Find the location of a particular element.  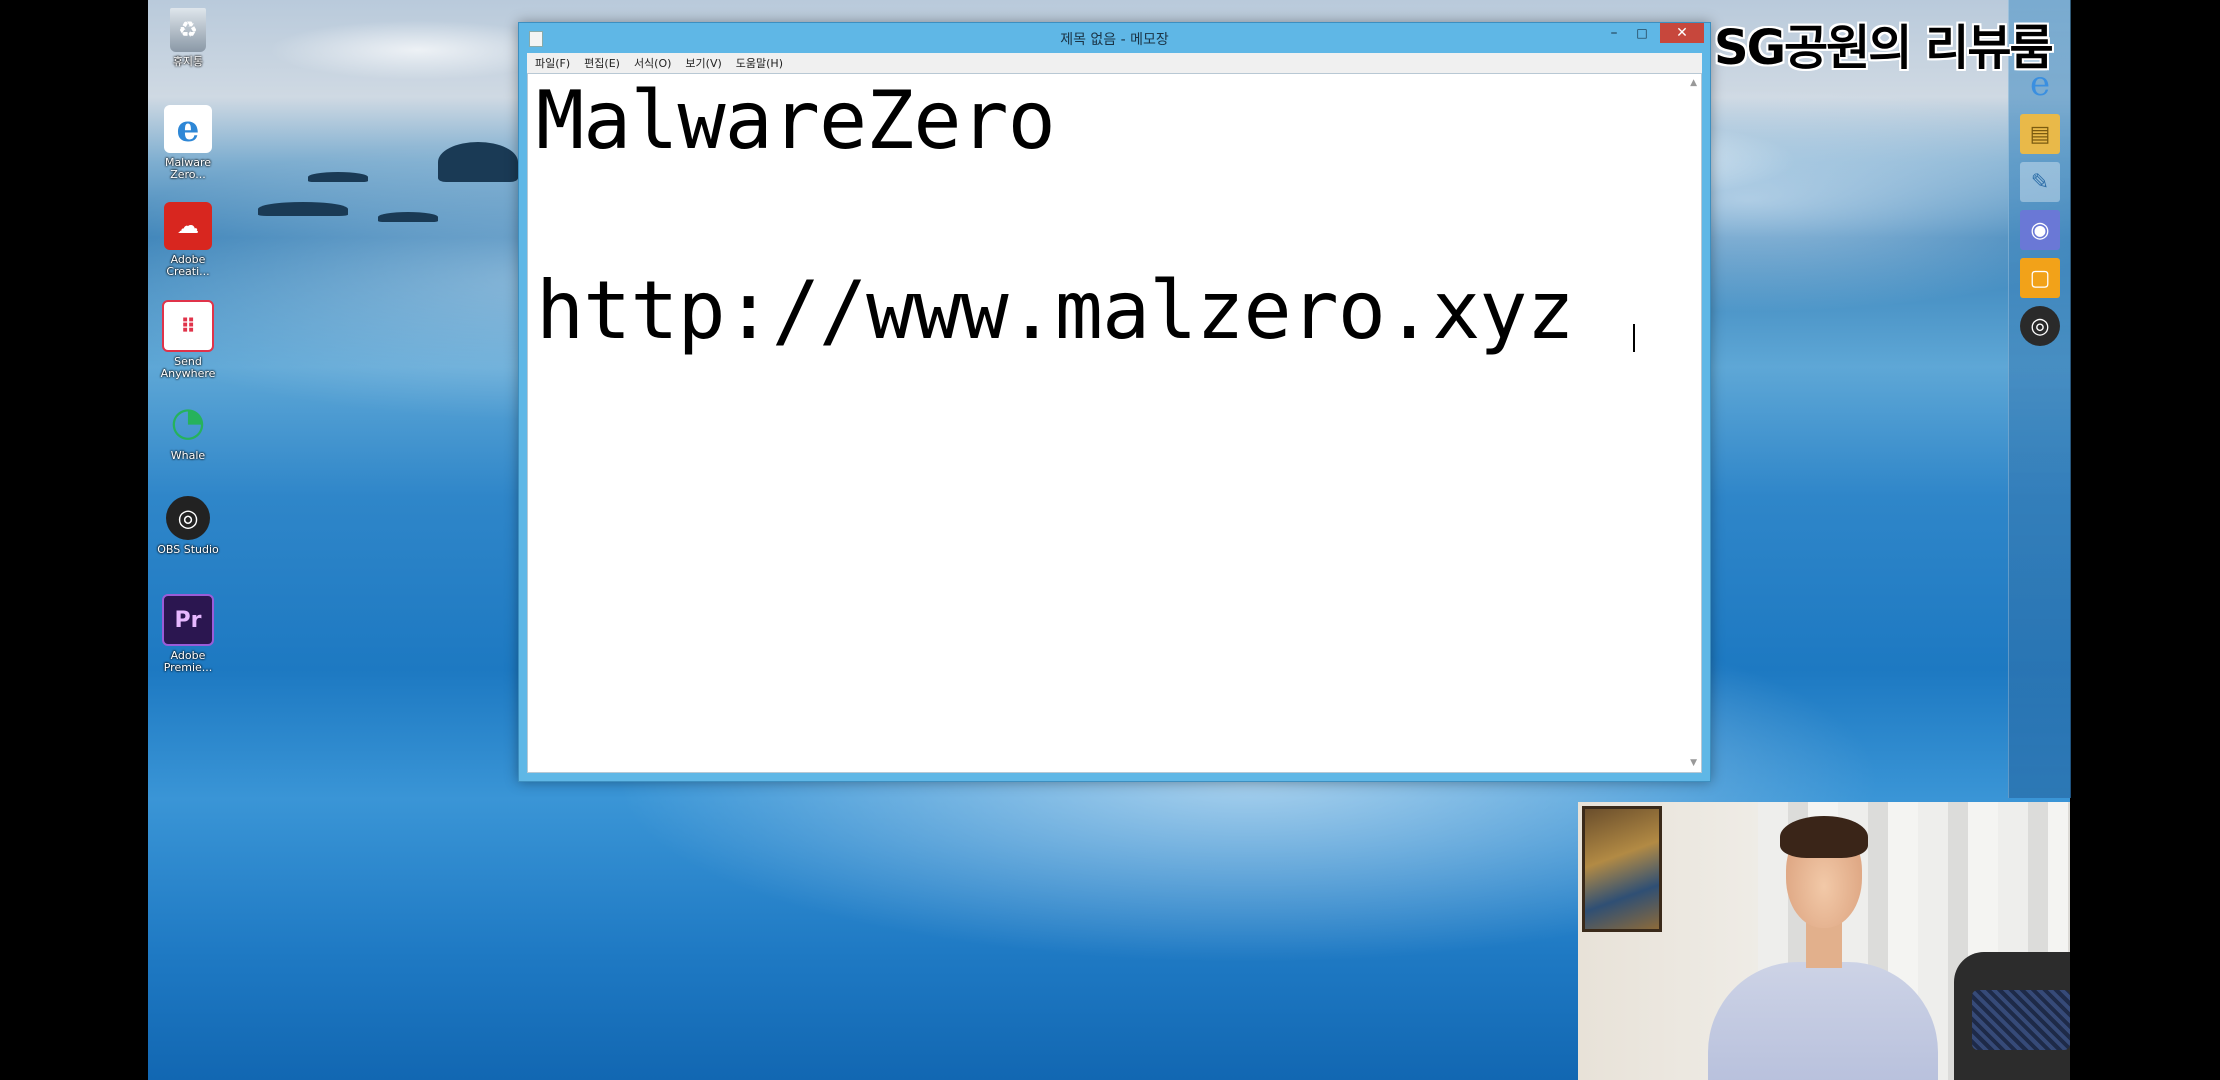

presenter-hair is located at coordinates (1824, 837).